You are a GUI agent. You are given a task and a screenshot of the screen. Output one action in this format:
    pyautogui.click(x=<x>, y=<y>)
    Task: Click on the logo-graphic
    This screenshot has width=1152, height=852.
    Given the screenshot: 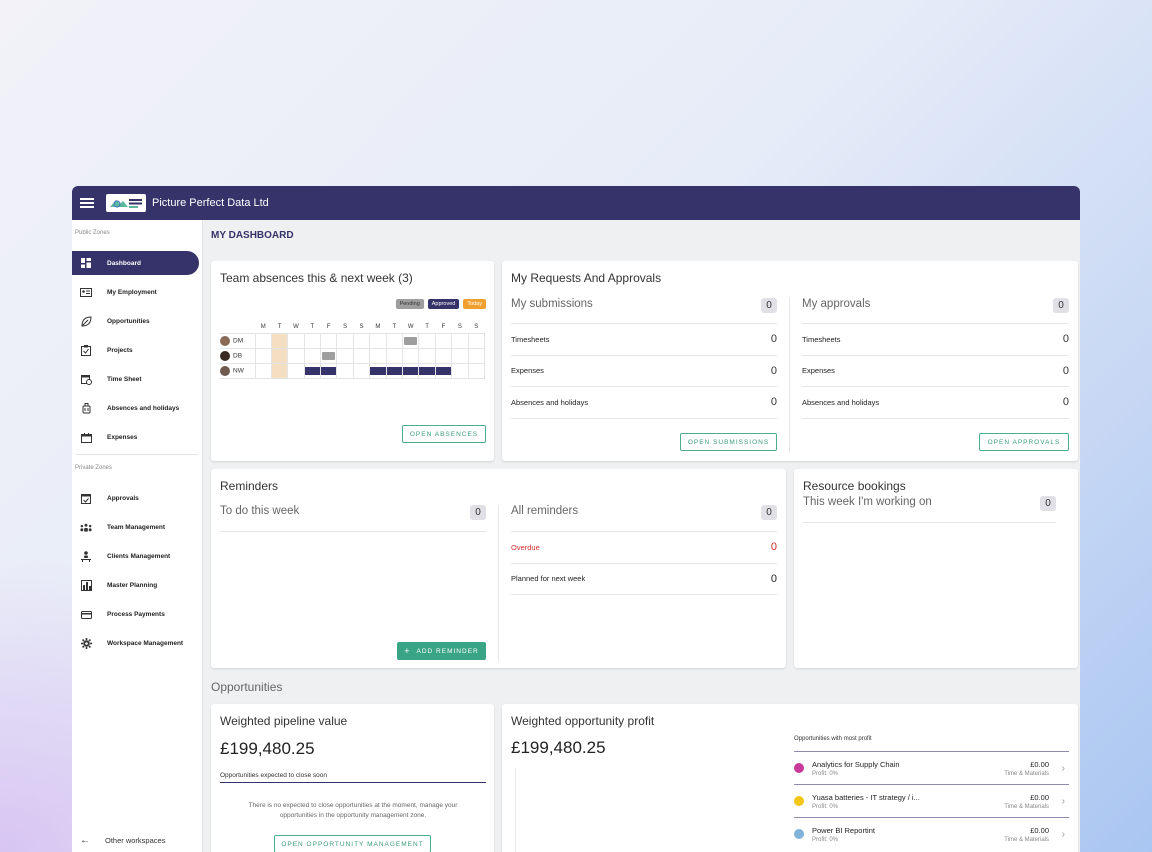 What is the action you would take?
    pyautogui.click(x=126, y=203)
    